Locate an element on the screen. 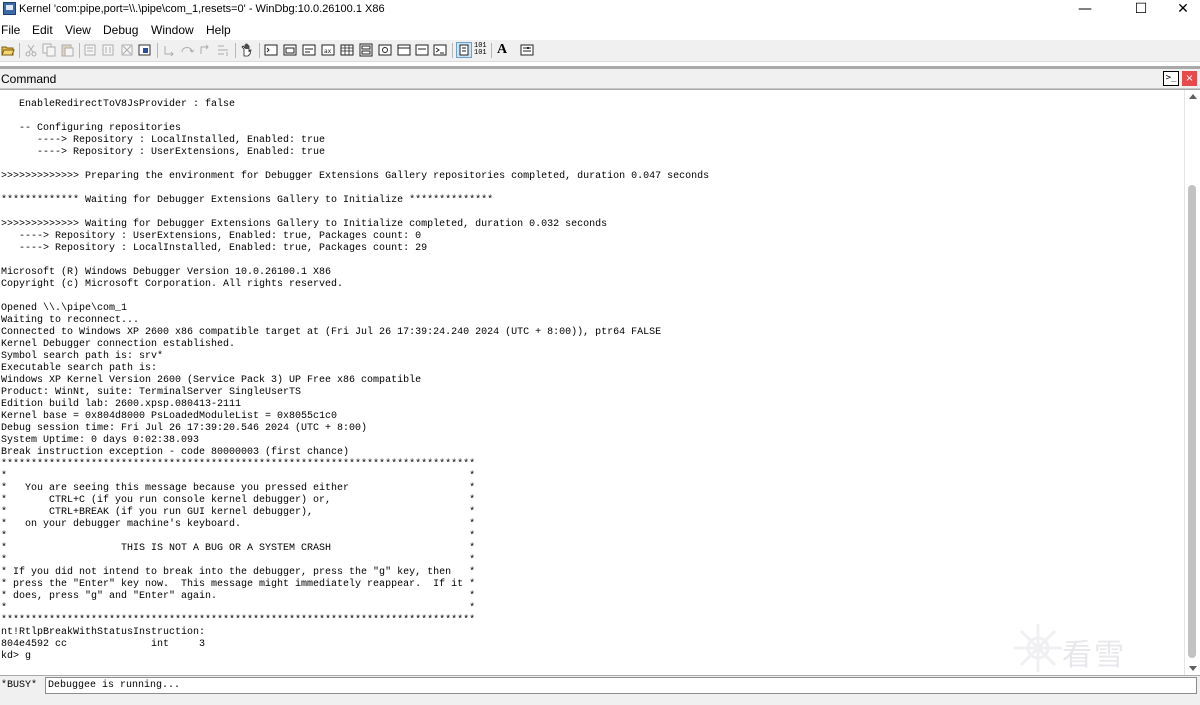 The height and width of the screenshot is (705, 1200). status-strip is located at coordinates (600, 700).